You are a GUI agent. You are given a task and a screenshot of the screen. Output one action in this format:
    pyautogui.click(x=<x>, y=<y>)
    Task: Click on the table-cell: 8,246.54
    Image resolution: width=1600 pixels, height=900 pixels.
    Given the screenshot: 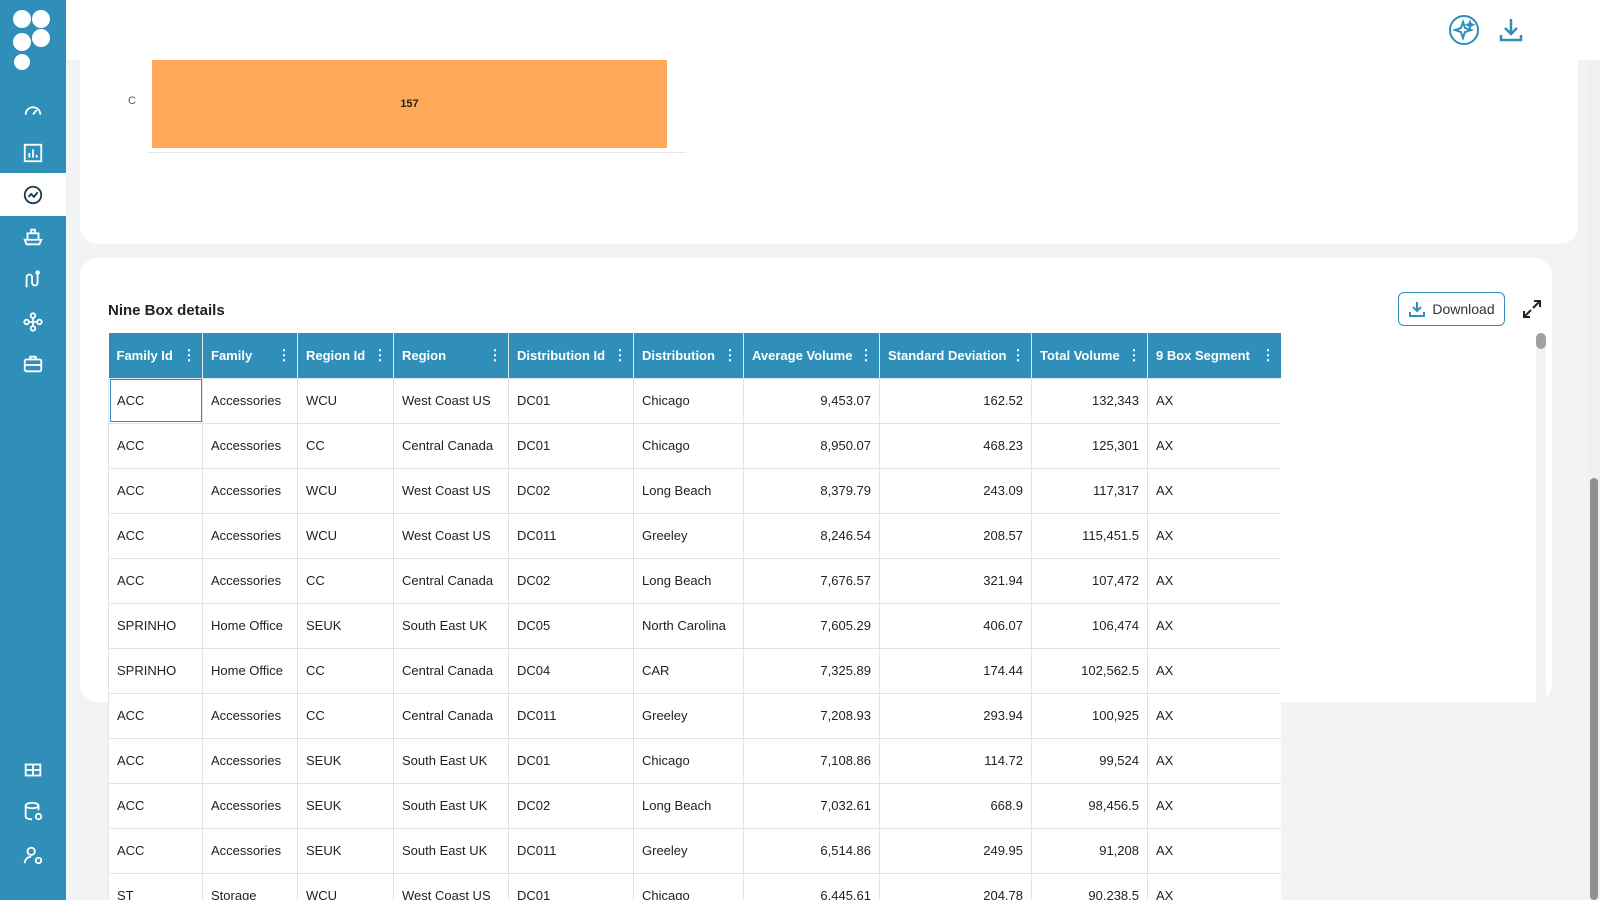 What is the action you would take?
    pyautogui.click(x=811, y=535)
    